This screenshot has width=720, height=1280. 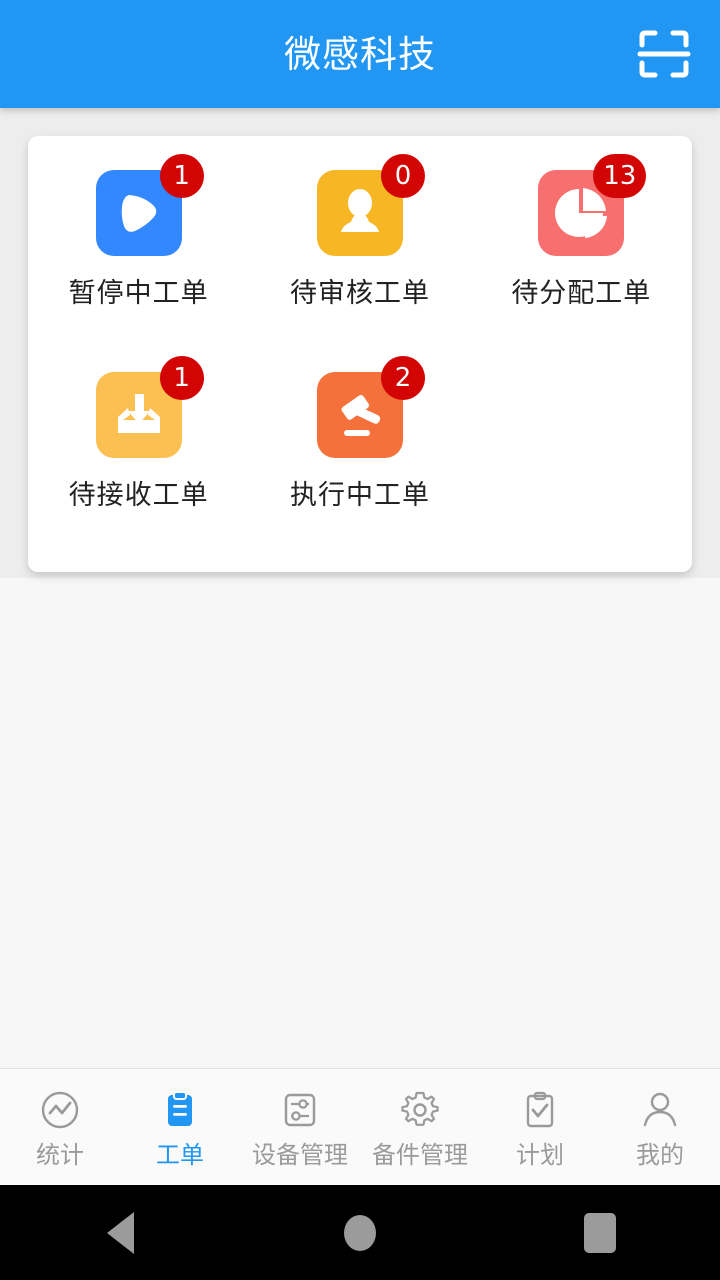 I want to click on back-triangle-icon, so click(x=120, y=1232).